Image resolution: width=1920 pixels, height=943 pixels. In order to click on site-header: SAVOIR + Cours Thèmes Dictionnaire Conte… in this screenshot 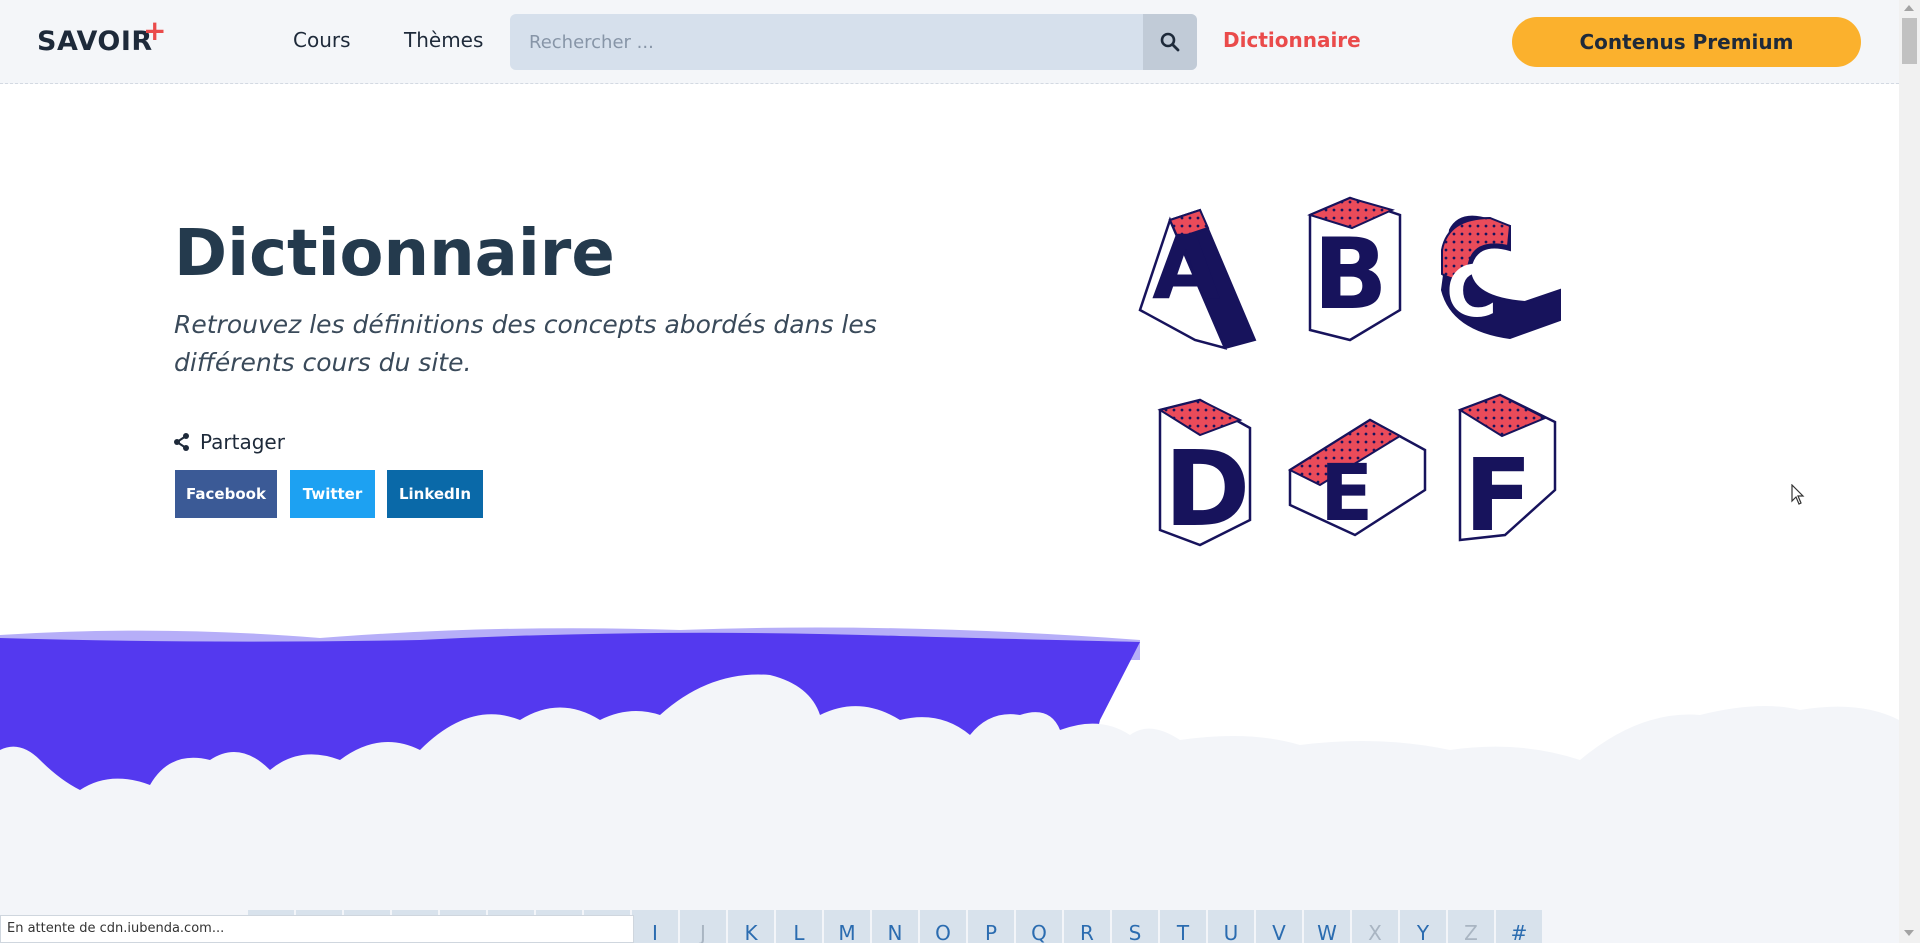, I will do `click(949, 42)`.